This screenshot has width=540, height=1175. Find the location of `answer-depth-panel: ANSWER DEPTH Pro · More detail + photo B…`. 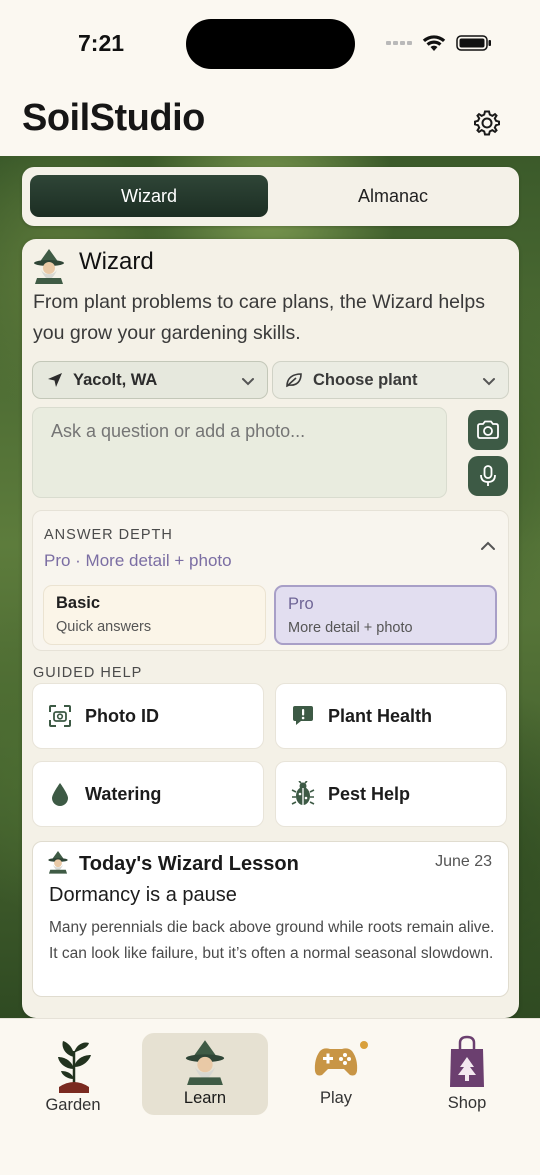

answer-depth-panel: ANSWER DEPTH Pro · More detail + photo B… is located at coordinates (270, 580).